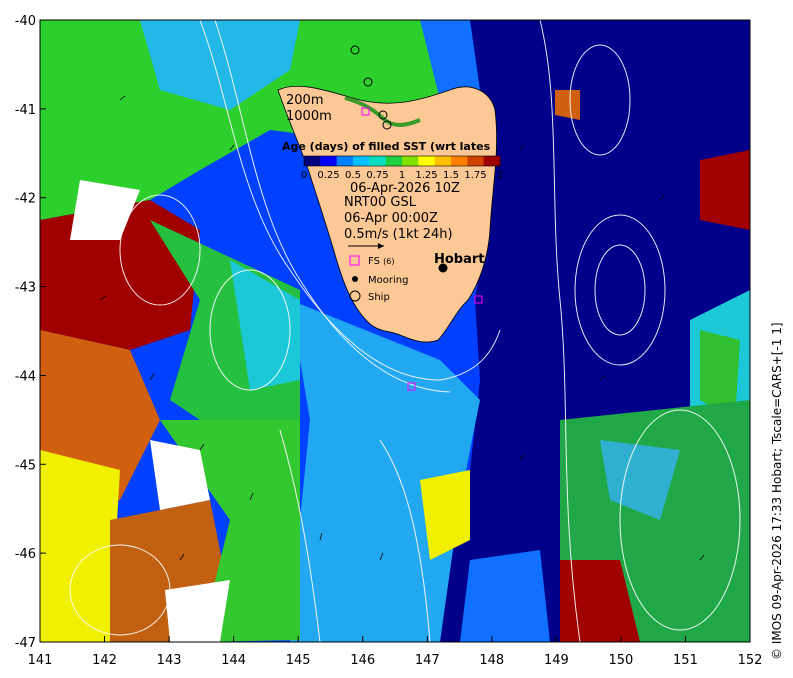 The image size is (793, 678). I want to click on colorbar-title: Age (days) of filled SST (wrt lates, so click(386, 146).